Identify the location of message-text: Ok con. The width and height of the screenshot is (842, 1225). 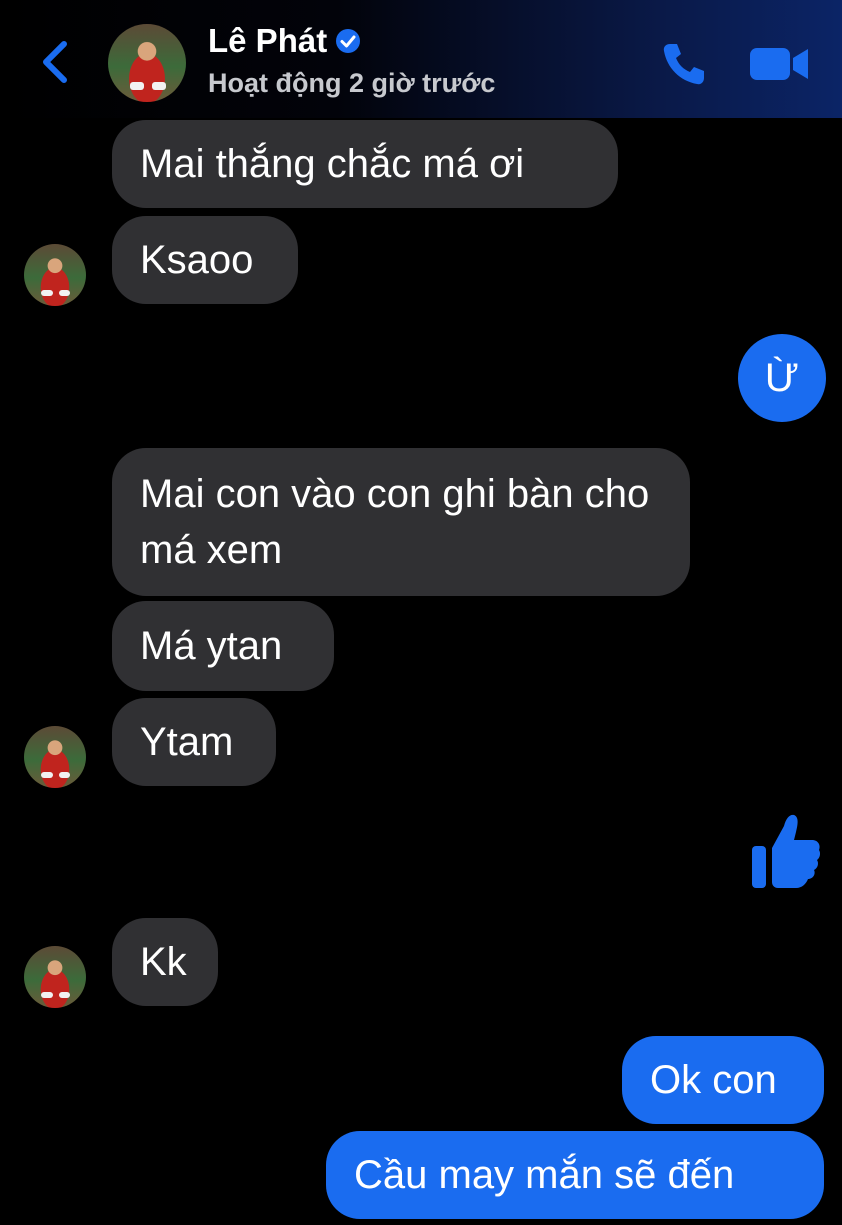
(713, 1080).